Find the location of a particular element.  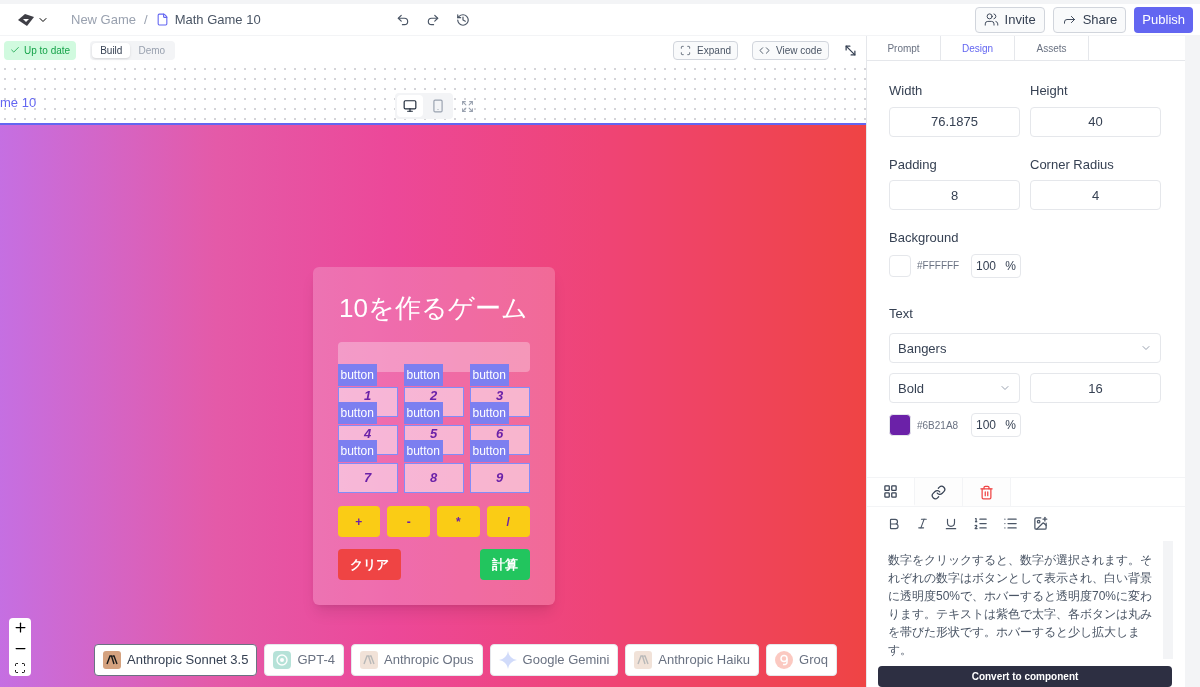

game-title: 10を作るゲーム is located at coordinates (433, 308).